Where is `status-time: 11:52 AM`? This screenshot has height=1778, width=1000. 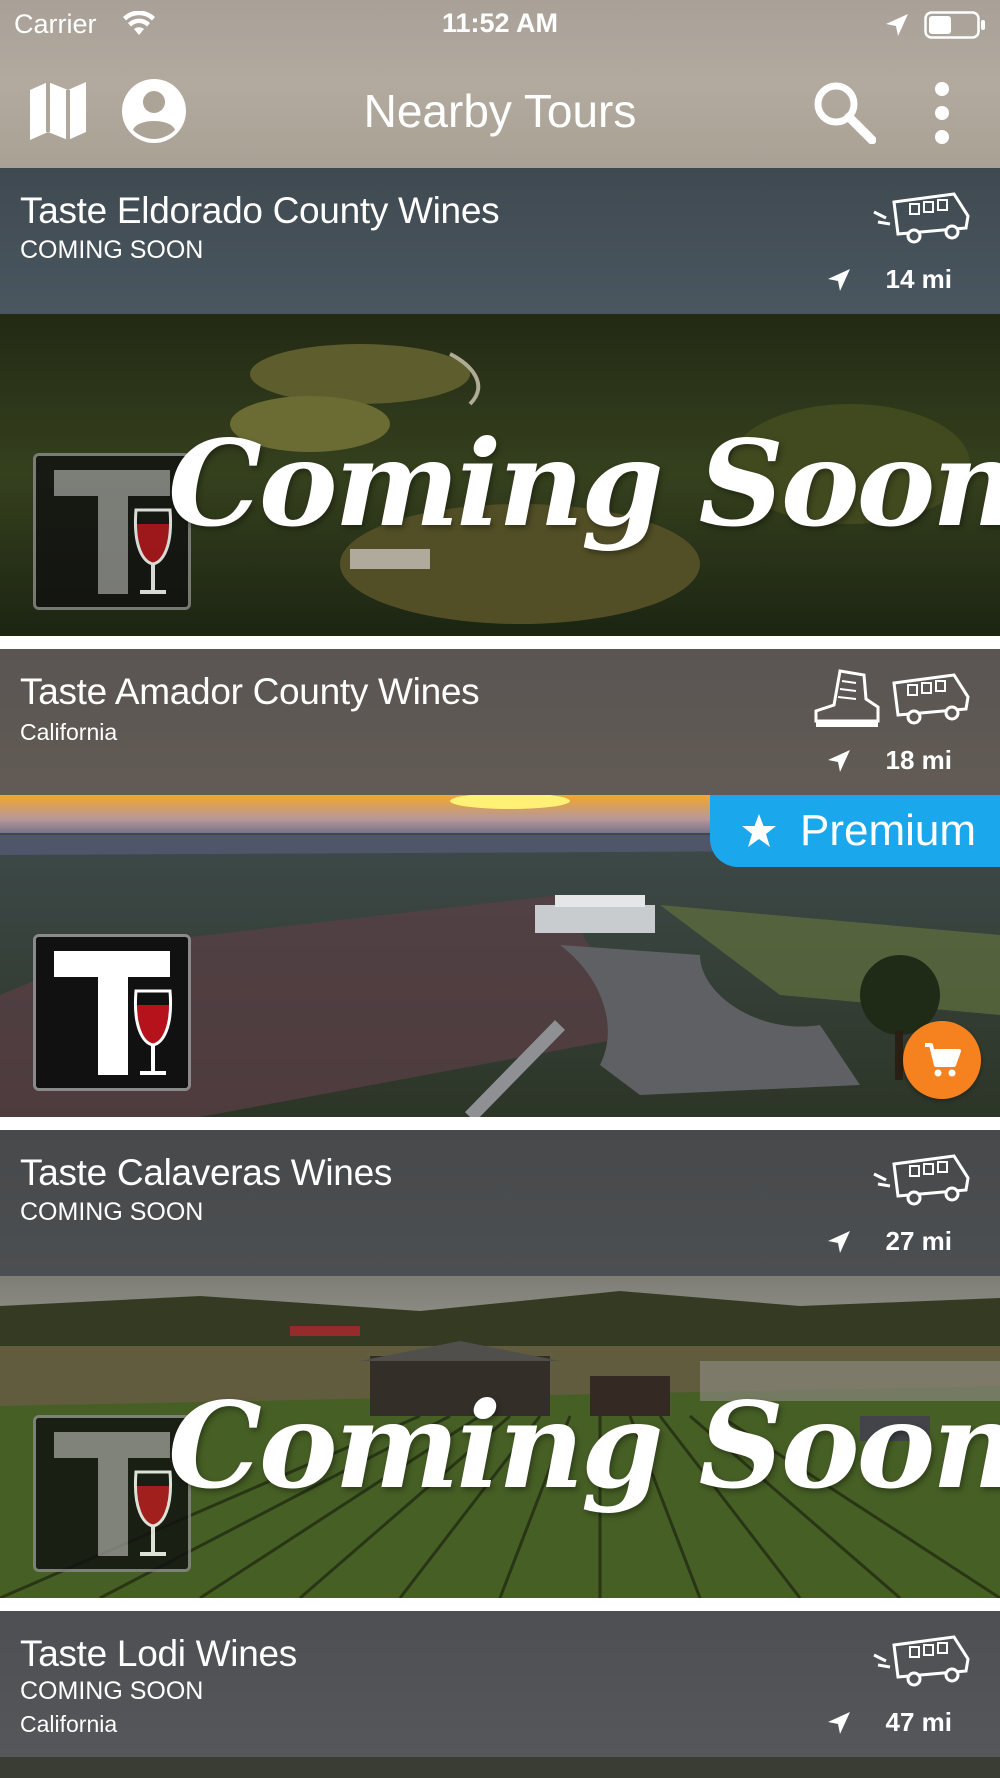 status-time: 11:52 AM is located at coordinates (500, 23).